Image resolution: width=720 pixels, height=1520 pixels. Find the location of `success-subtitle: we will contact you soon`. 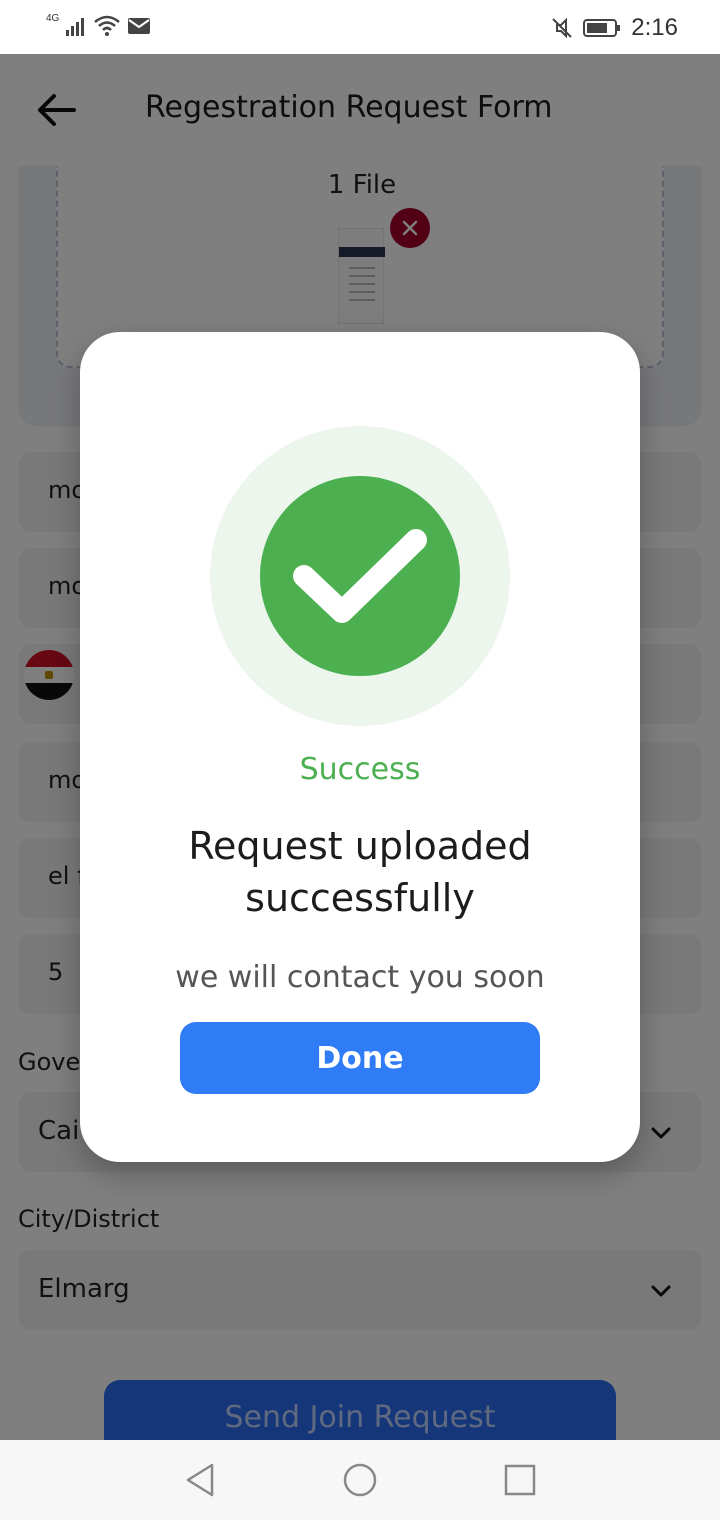

success-subtitle: we will contact you soon is located at coordinates (360, 977).